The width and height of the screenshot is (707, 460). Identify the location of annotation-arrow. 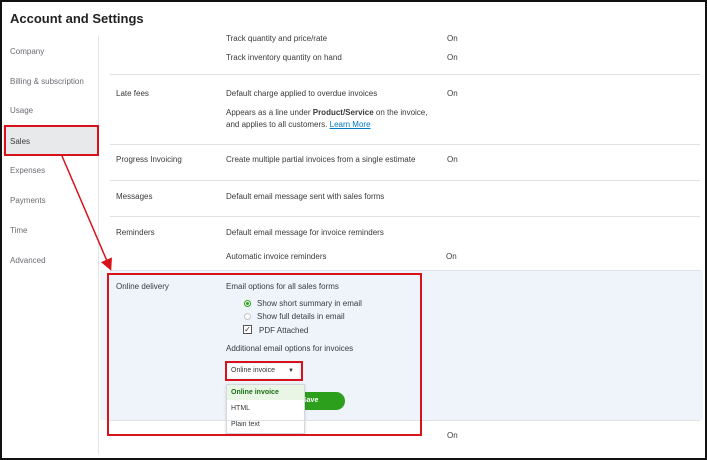
(86, 213).